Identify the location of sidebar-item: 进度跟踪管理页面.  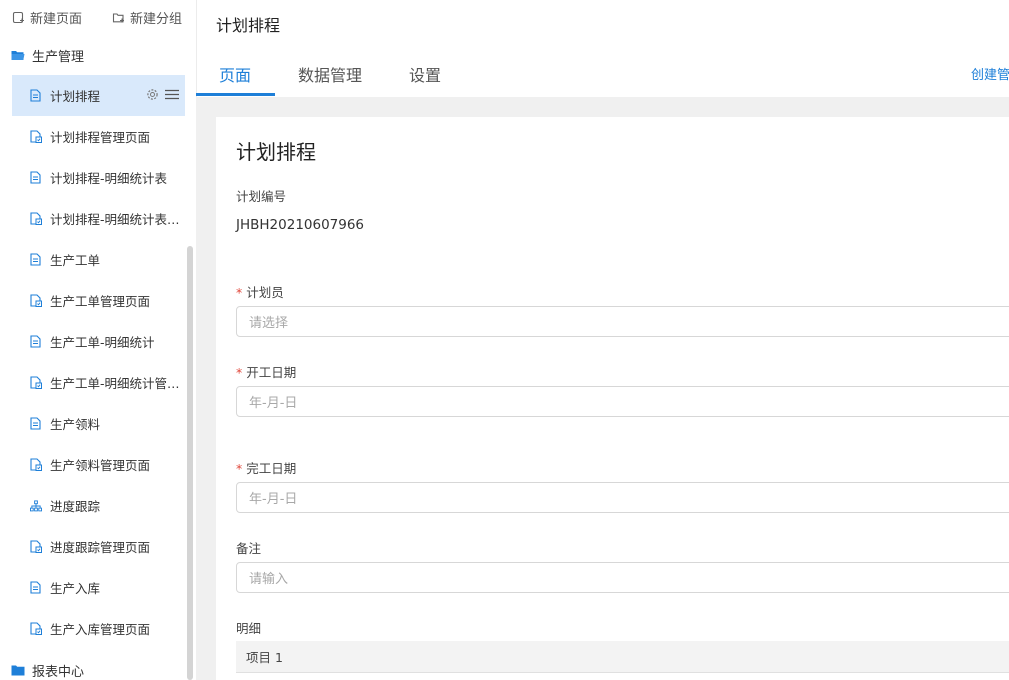
(98, 546).